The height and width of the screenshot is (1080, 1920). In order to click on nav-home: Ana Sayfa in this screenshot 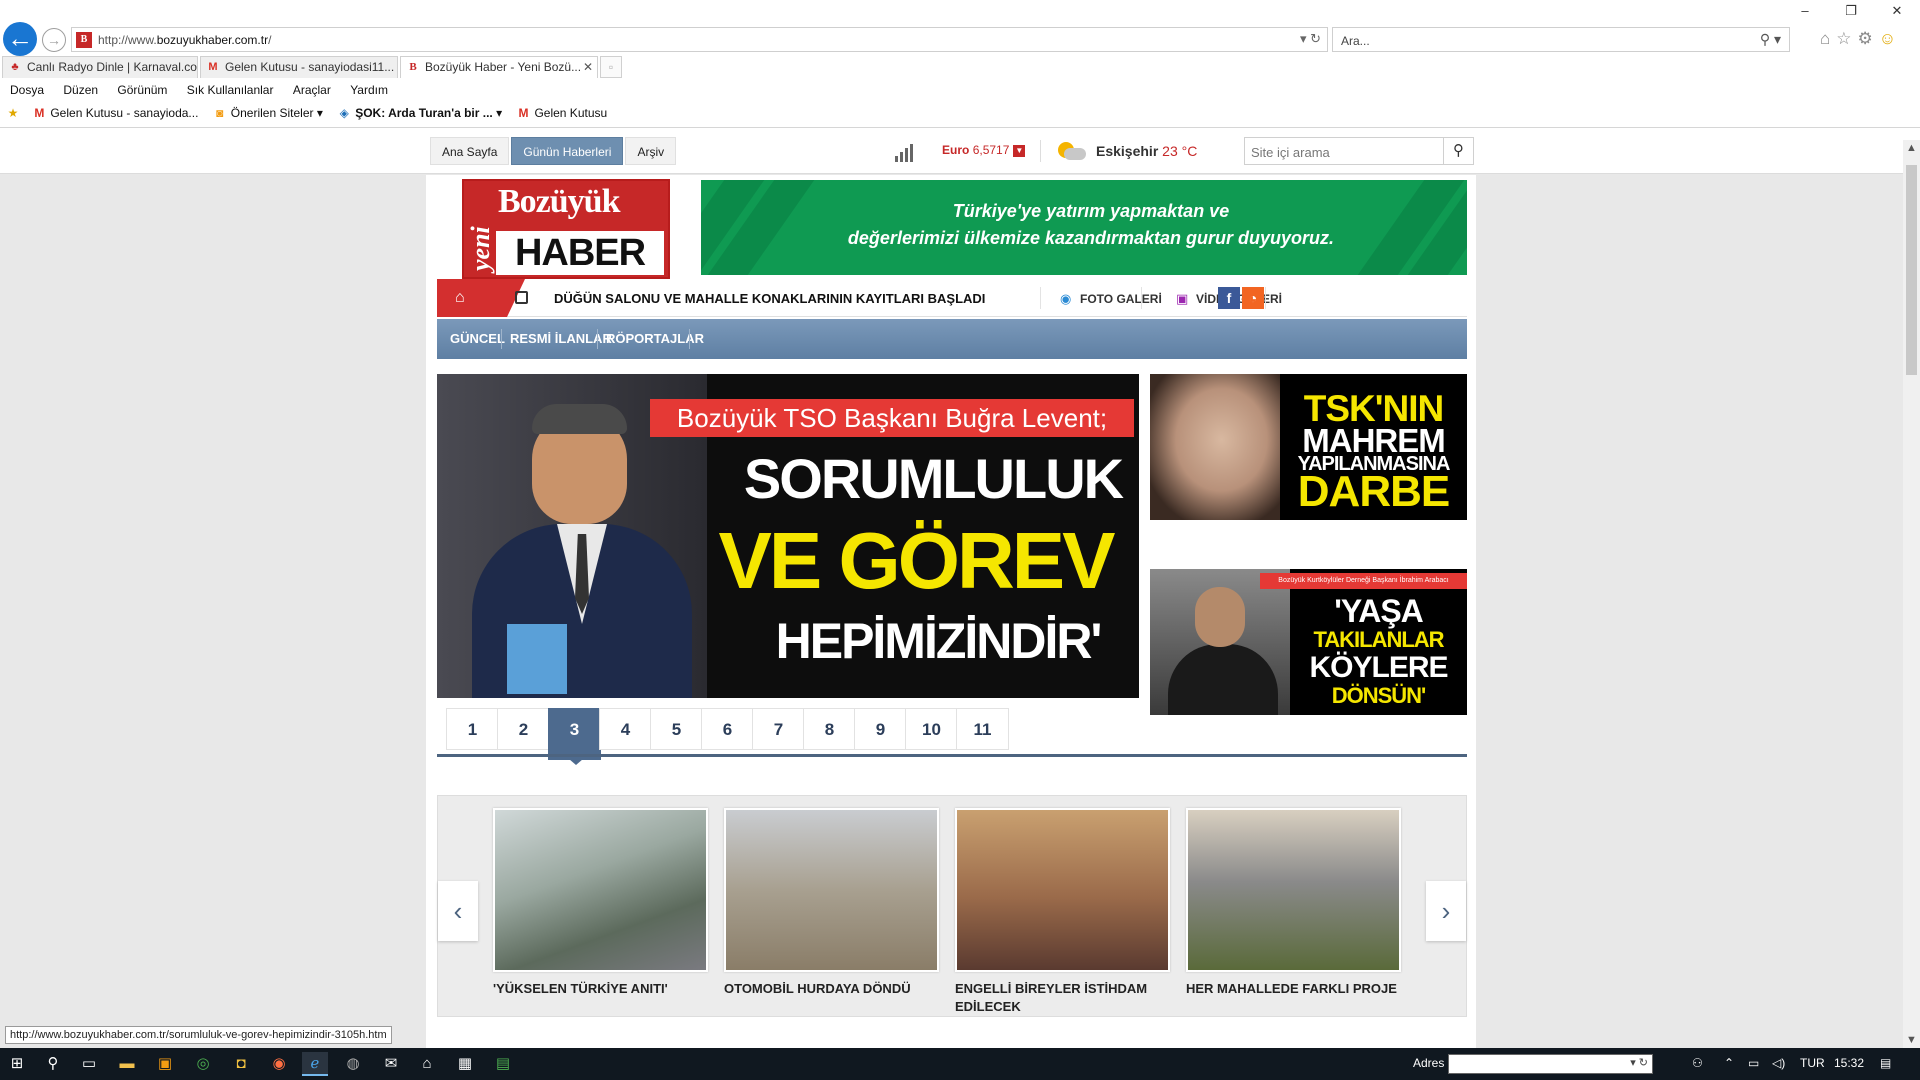, I will do `click(470, 151)`.